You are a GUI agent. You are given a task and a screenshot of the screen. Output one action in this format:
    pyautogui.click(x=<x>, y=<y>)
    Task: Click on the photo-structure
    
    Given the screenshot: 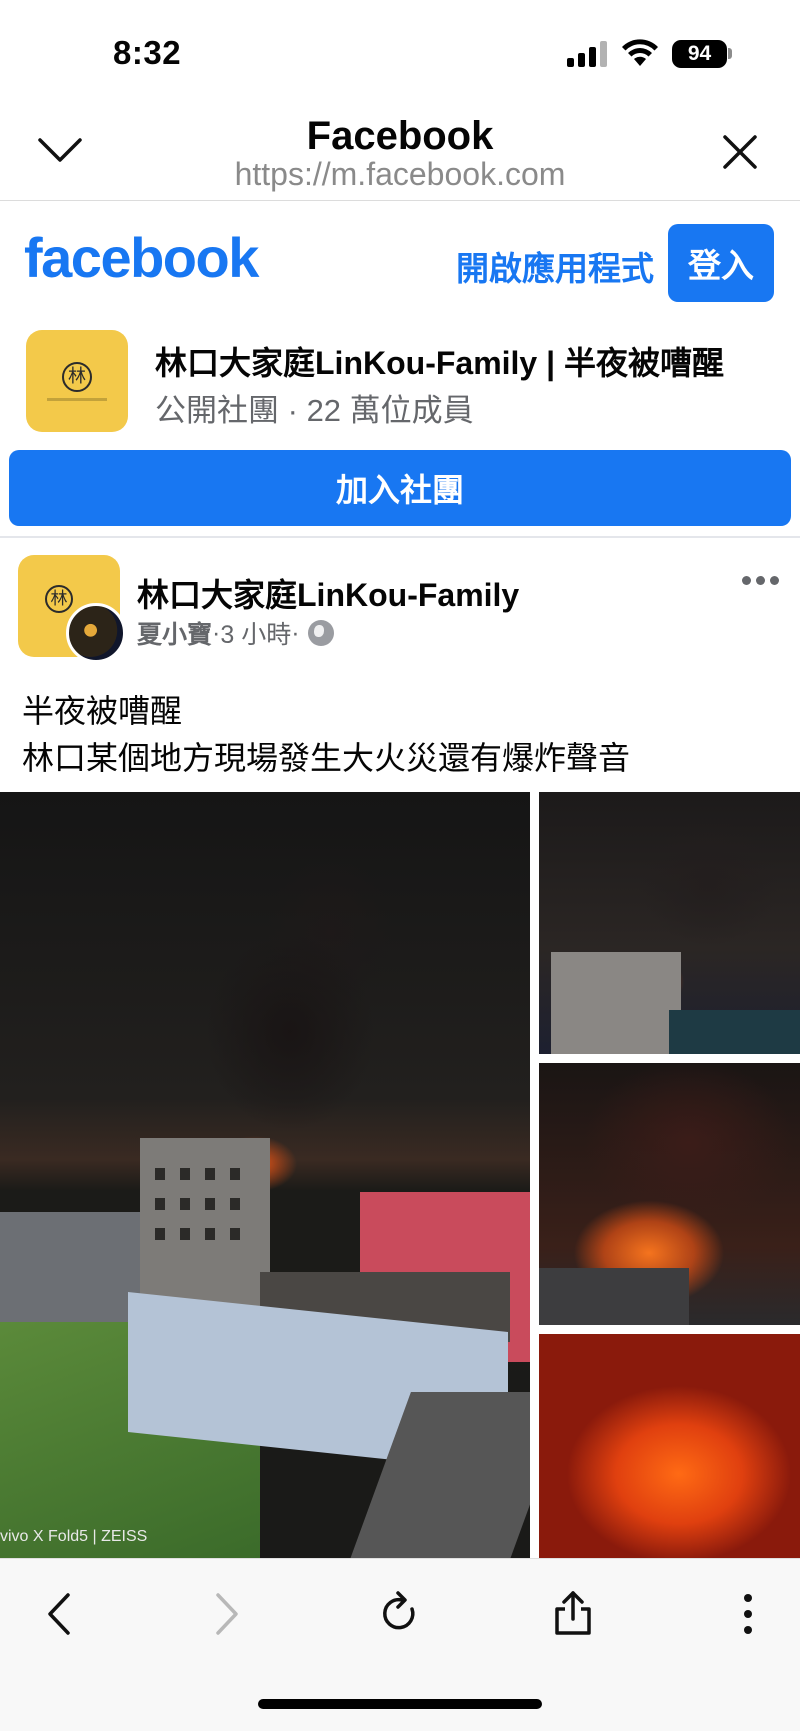 What is the action you would take?
    pyautogui.click(x=614, y=1296)
    